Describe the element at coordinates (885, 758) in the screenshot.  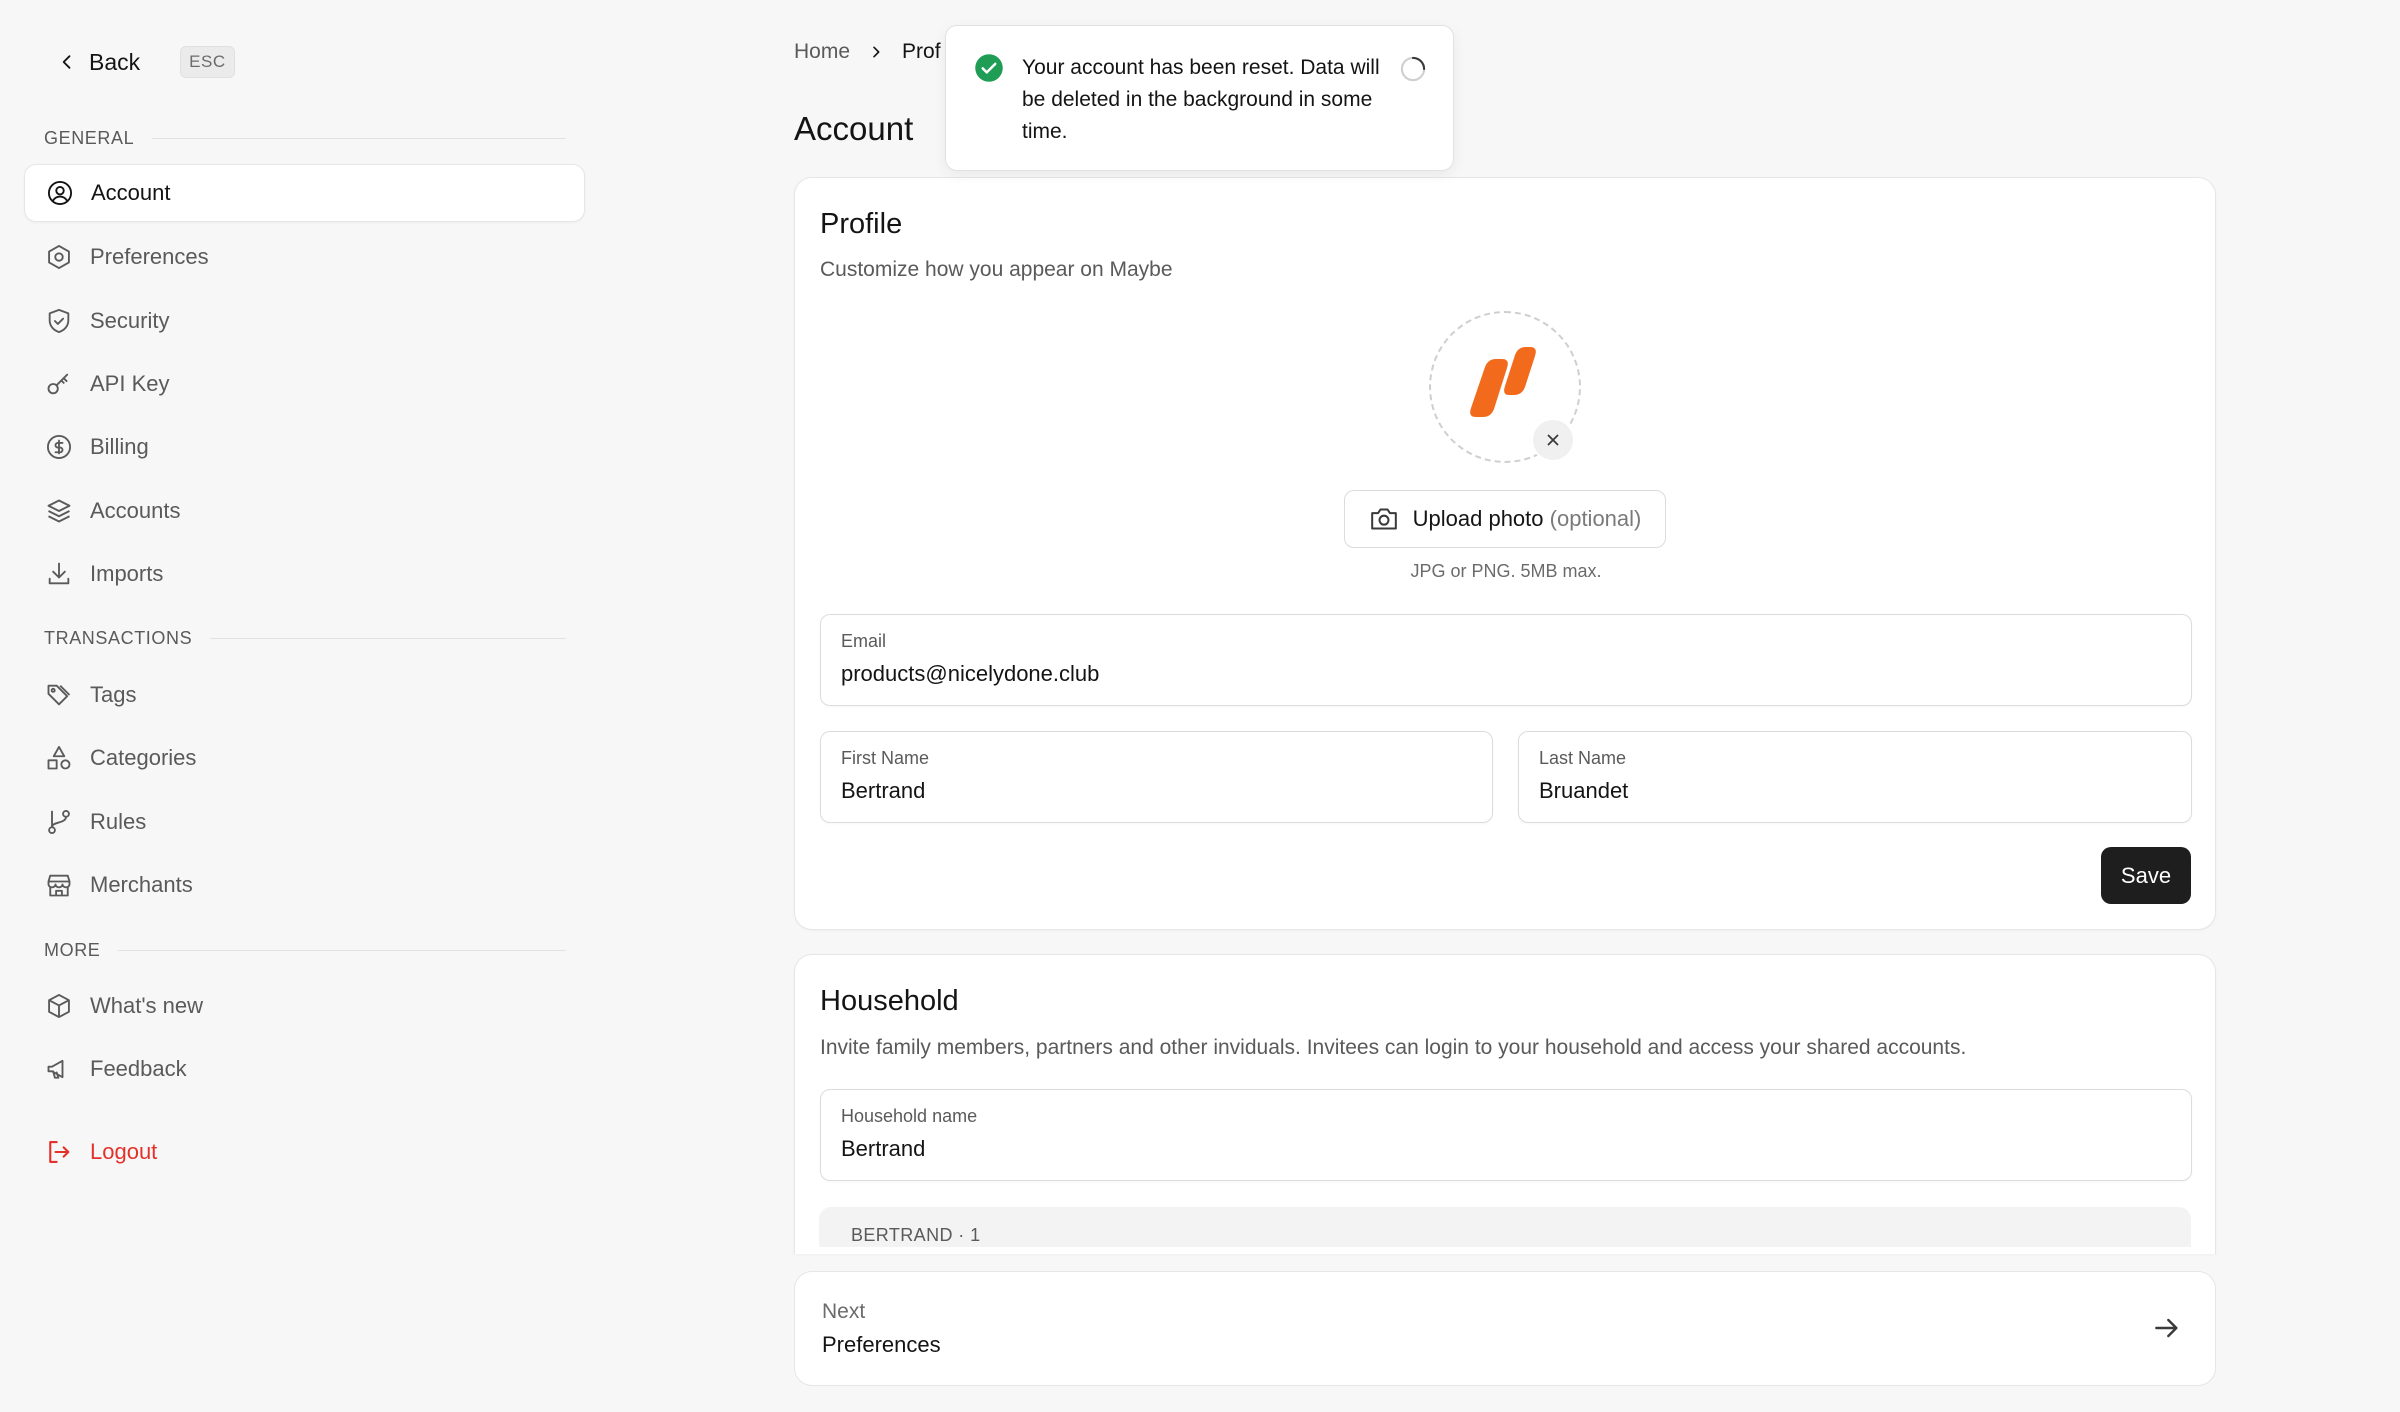
I see `first-name-label: First Name` at that location.